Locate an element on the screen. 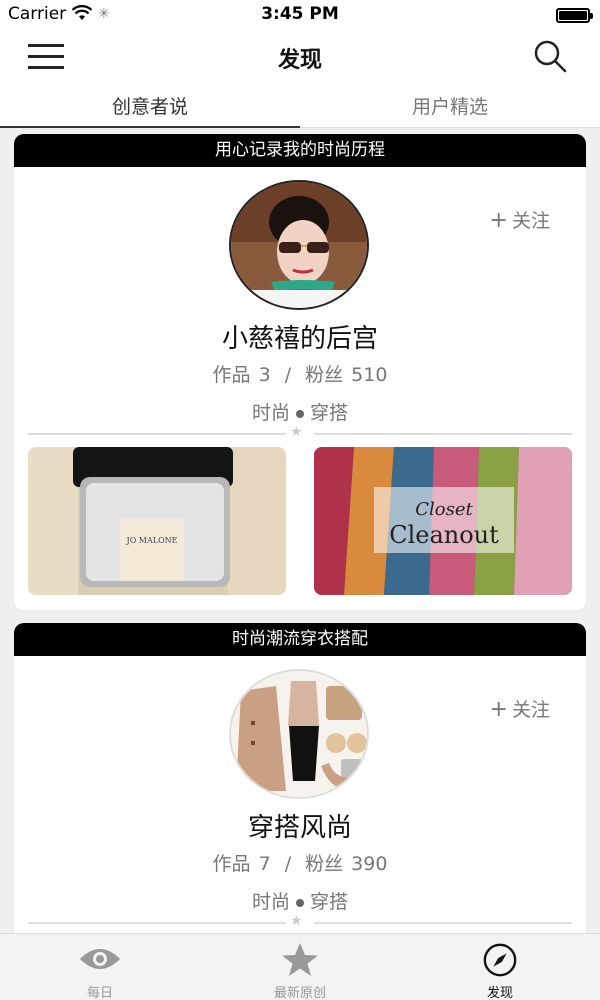  hamburger-menu-icon is located at coordinates (46, 56).